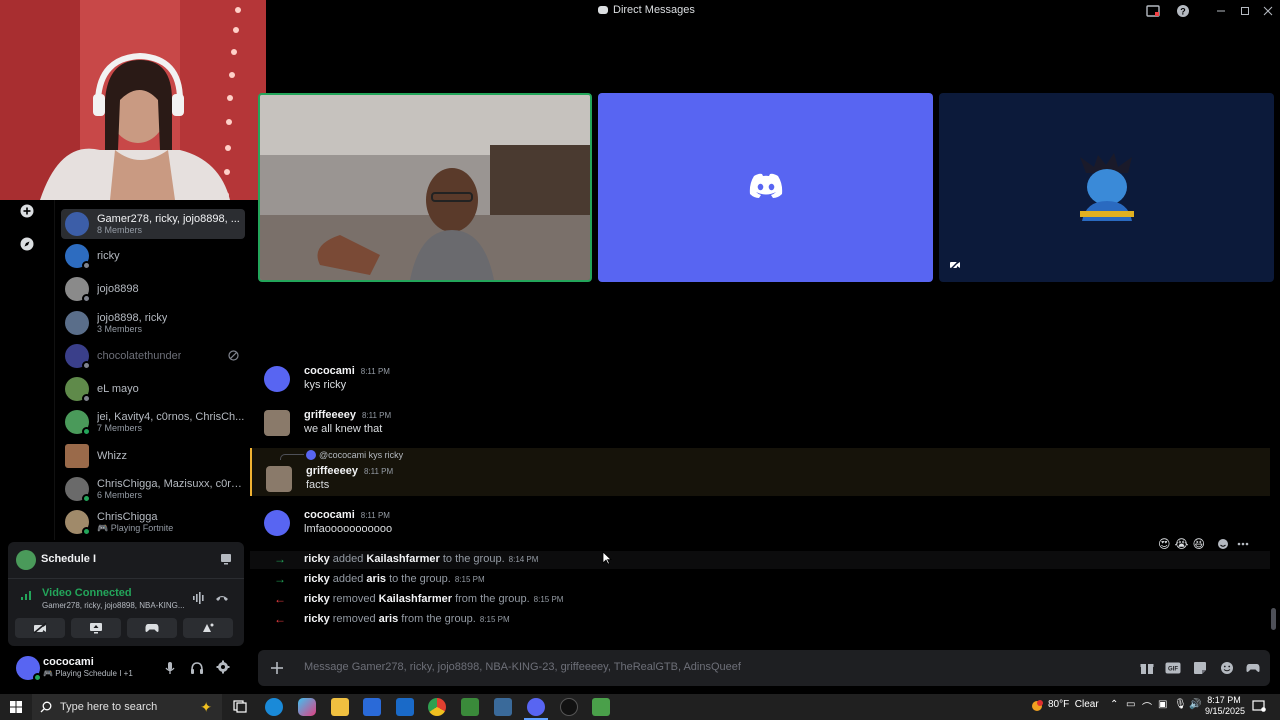 This screenshot has height=720, width=1280. I want to click on discord-taskbar-icon, so click(536, 707).